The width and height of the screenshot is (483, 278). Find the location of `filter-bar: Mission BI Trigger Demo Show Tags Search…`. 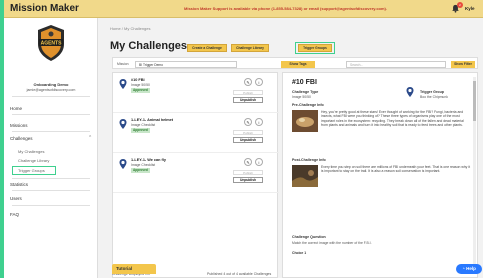

filter-bar: Mission BI Trigger Demo Show Tags Search… is located at coordinates (295, 63).